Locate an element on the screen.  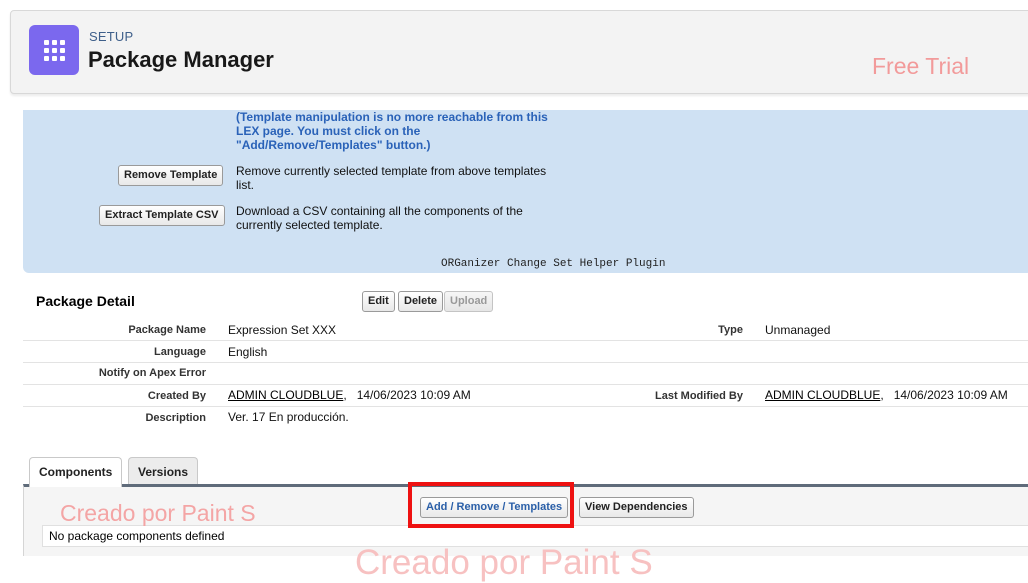
detail-row-description: Description Ver. 17 En producción. is located at coordinates (525, 417).